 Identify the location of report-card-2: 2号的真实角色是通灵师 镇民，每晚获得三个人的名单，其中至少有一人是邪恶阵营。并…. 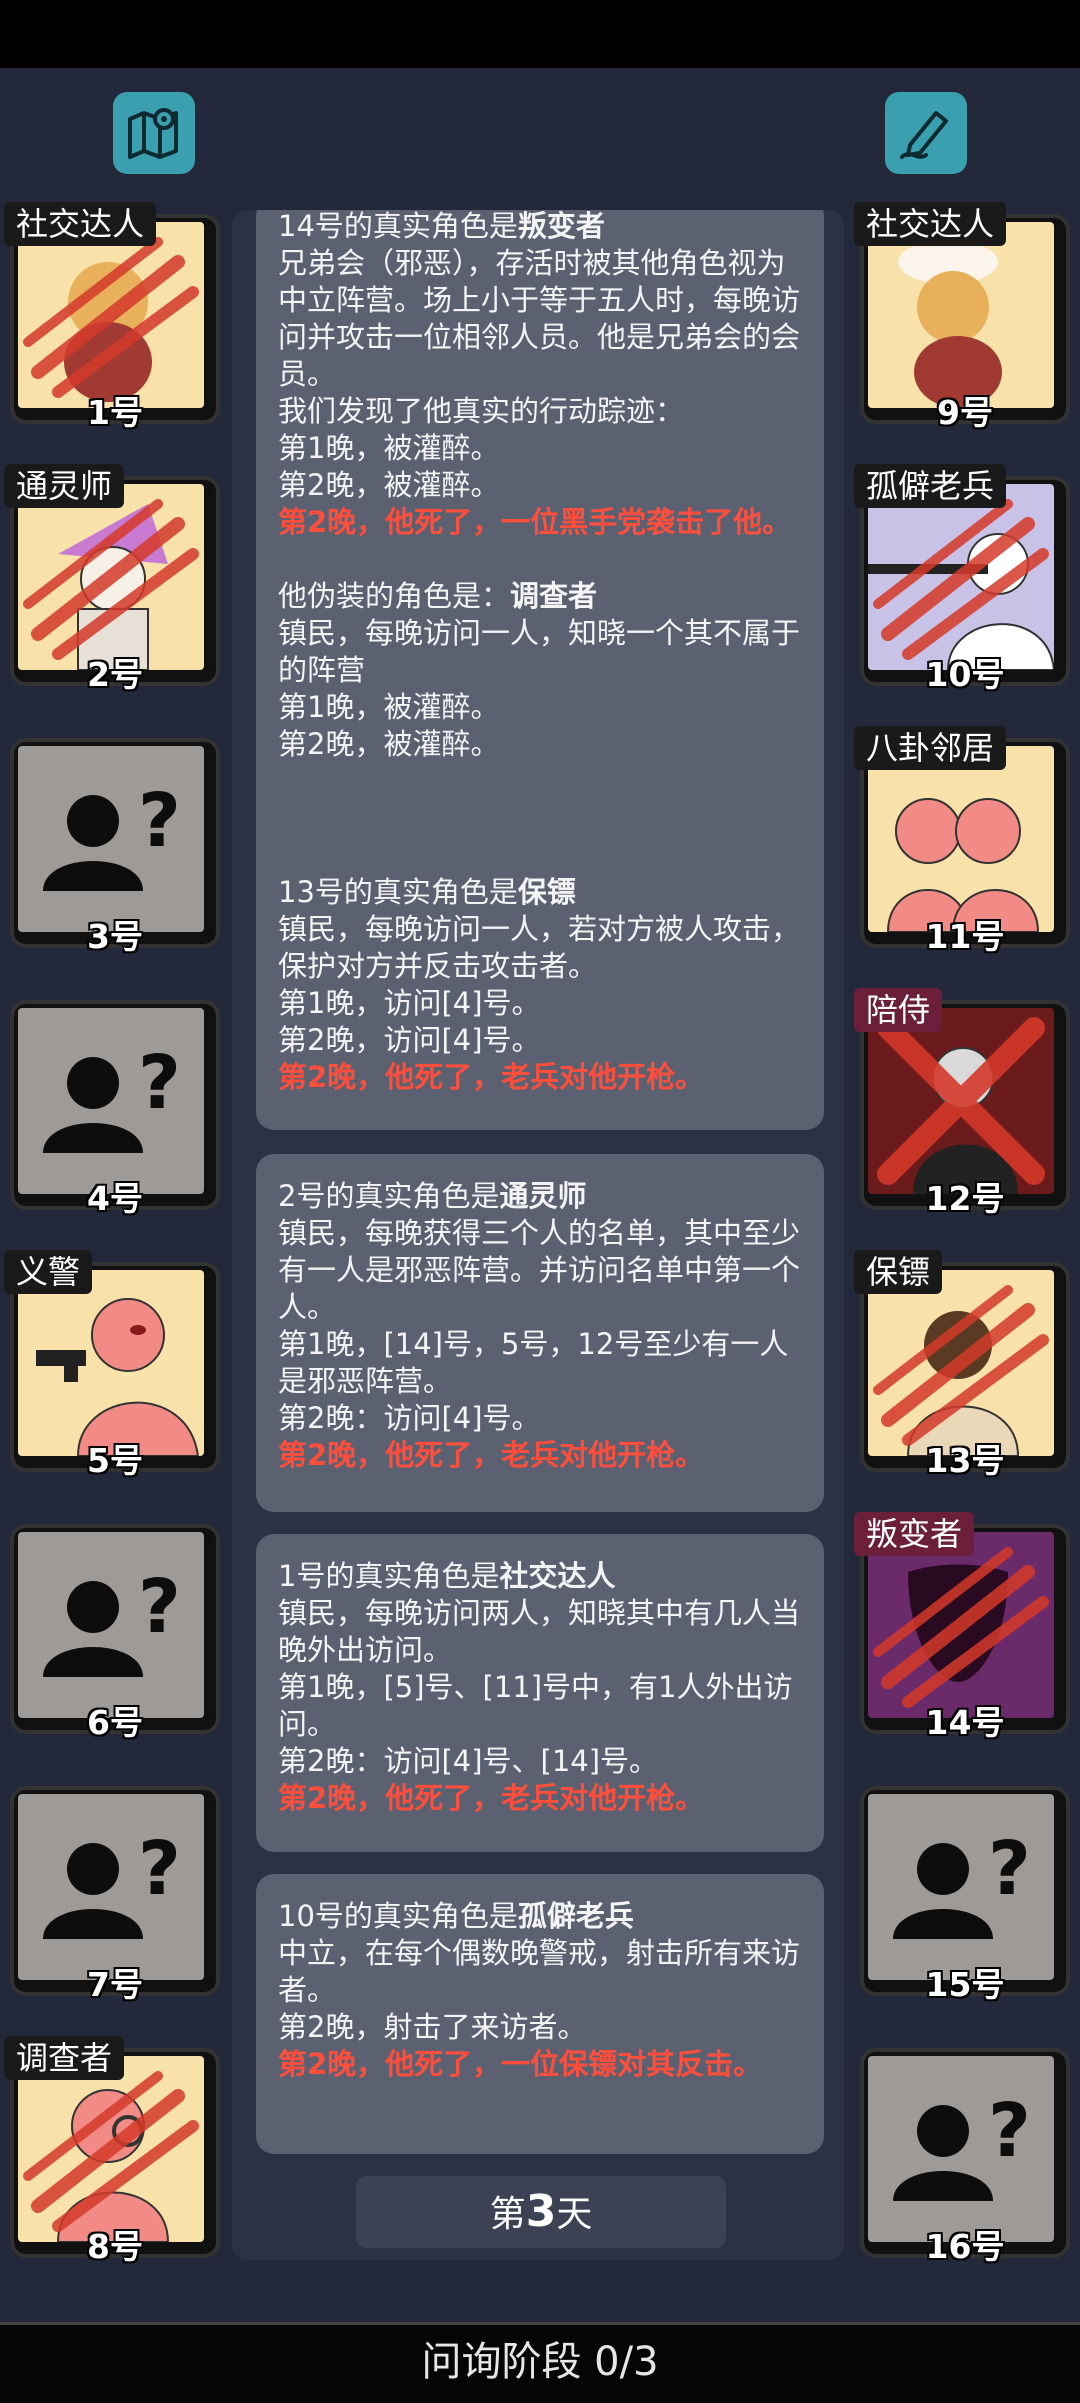
(540, 1333).